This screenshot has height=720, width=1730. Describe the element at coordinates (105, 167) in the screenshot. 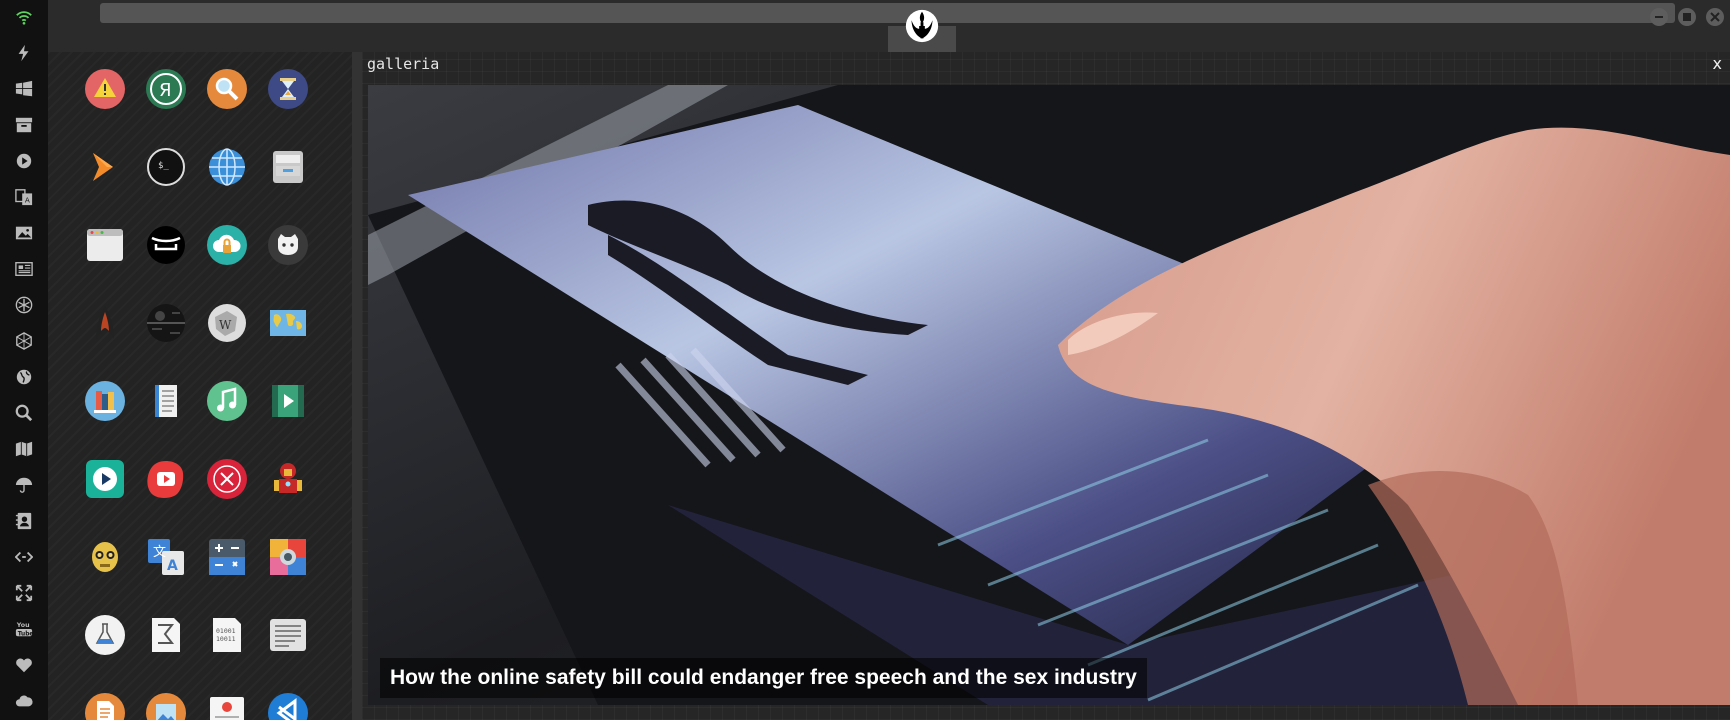

I see `sublime-app-icon` at that location.